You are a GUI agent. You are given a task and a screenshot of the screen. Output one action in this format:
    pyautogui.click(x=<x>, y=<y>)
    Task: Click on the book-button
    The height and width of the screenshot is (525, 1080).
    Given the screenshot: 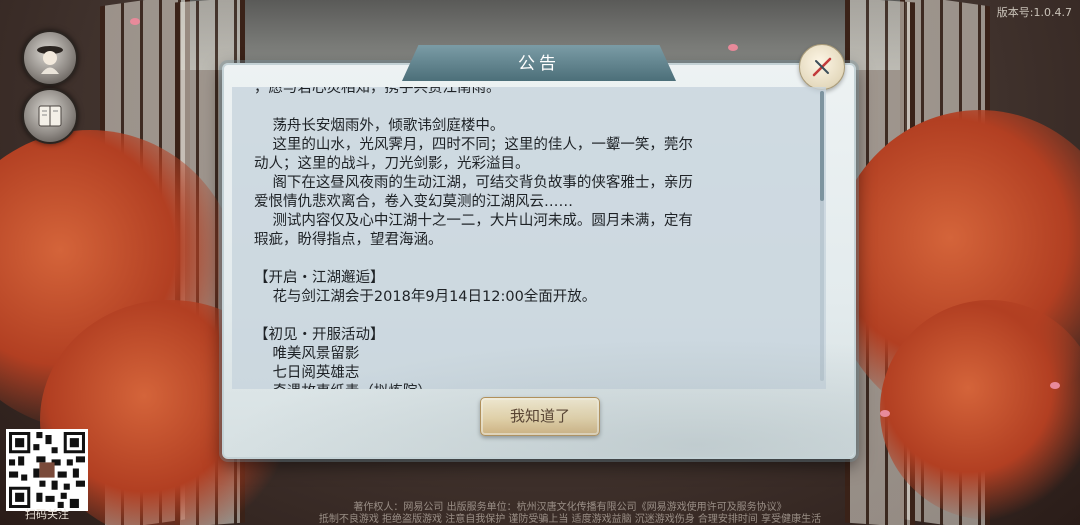 What is the action you would take?
    pyautogui.click(x=50, y=116)
    